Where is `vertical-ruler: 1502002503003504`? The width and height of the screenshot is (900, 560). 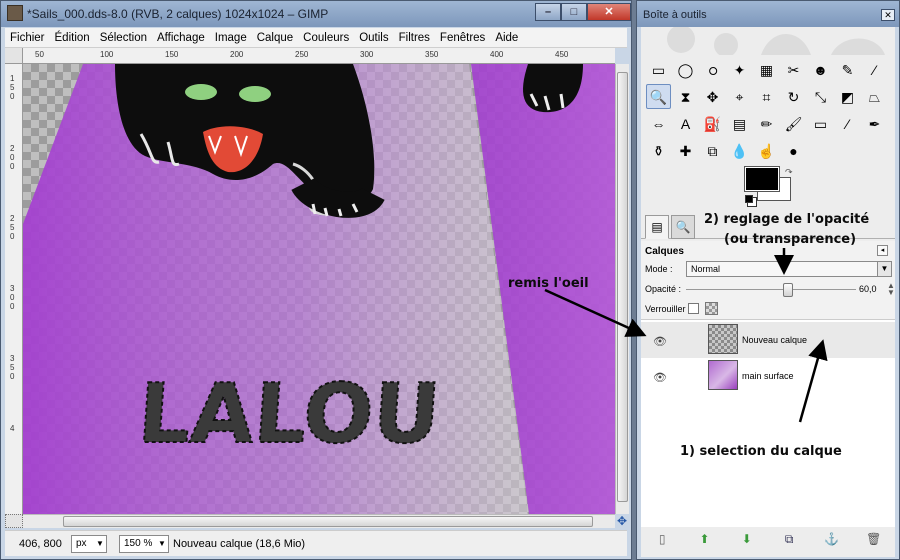 vertical-ruler: 1502002503003504 is located at coordinates (14, 289).